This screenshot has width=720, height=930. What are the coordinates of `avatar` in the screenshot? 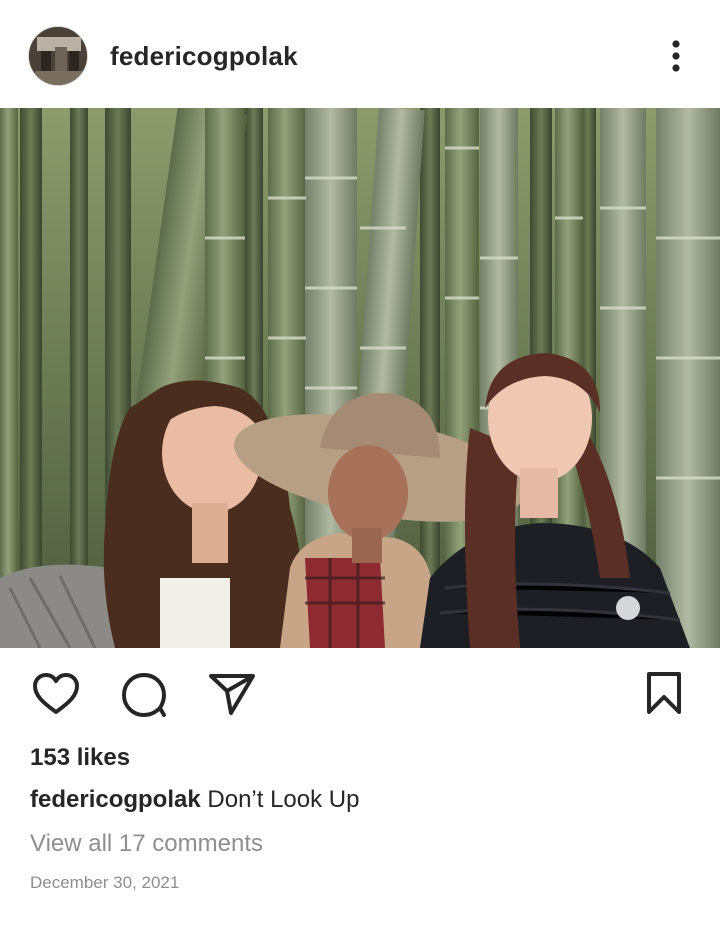 It's located at (58, 56).